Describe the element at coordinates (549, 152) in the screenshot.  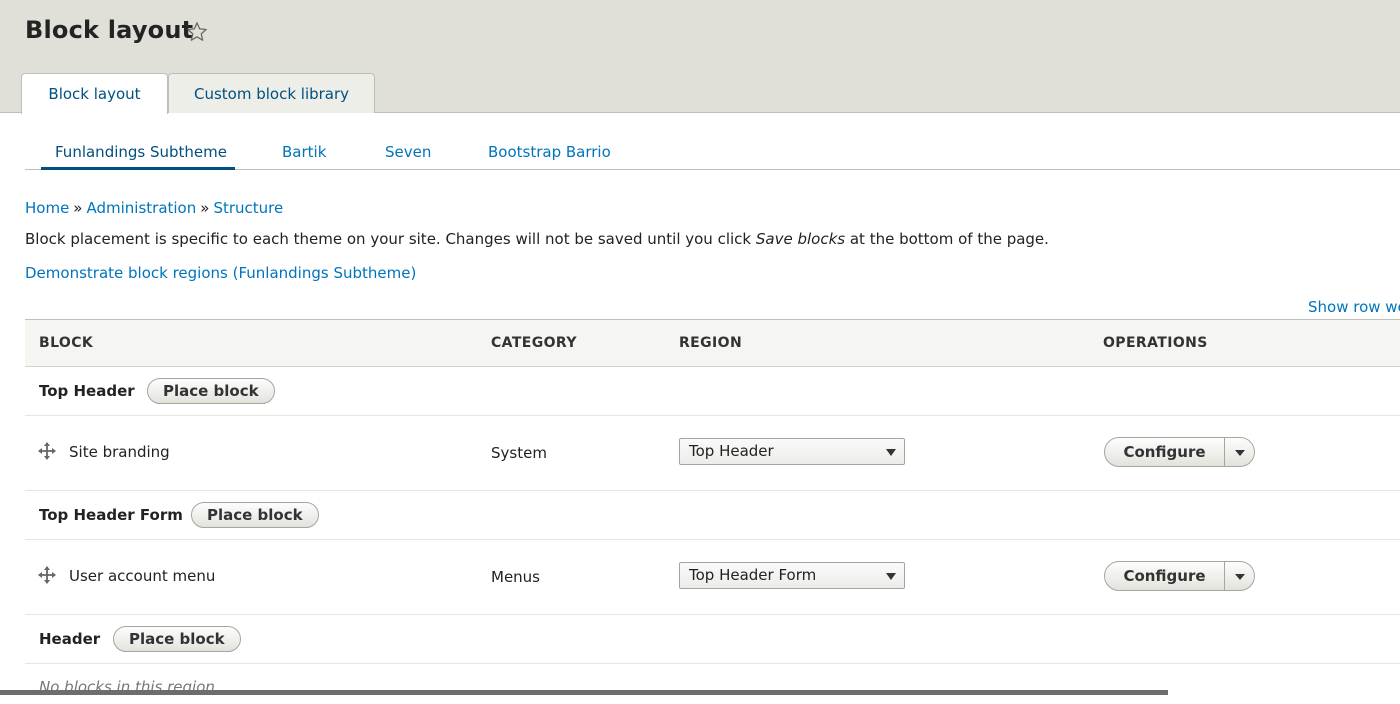
I see `theme-tab-bootstrap-barrio: Bootstrap Barrio` at that location.